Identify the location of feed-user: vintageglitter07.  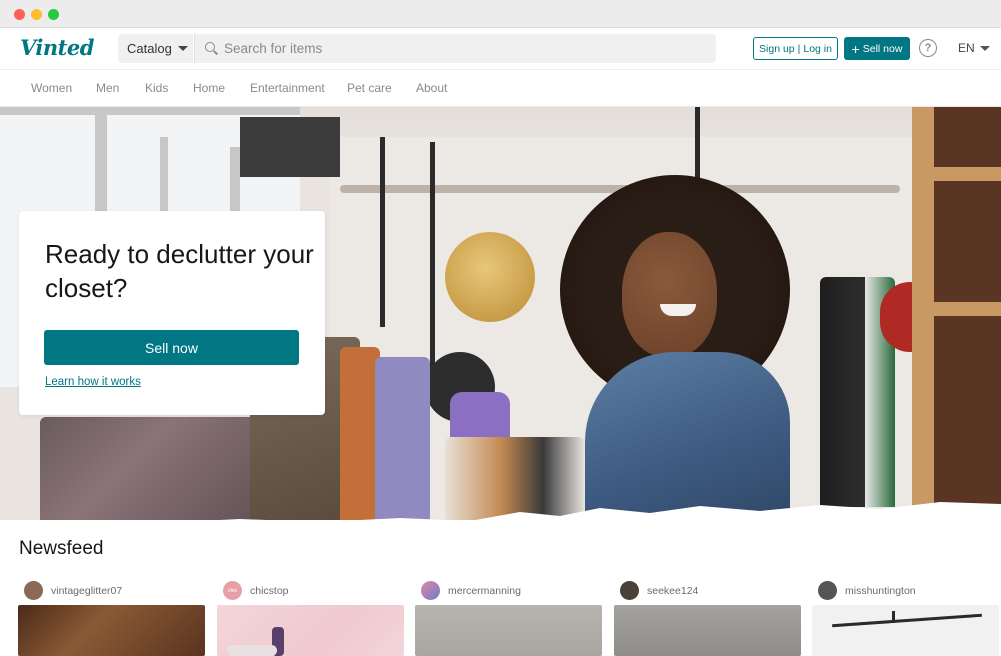
(73, 590).